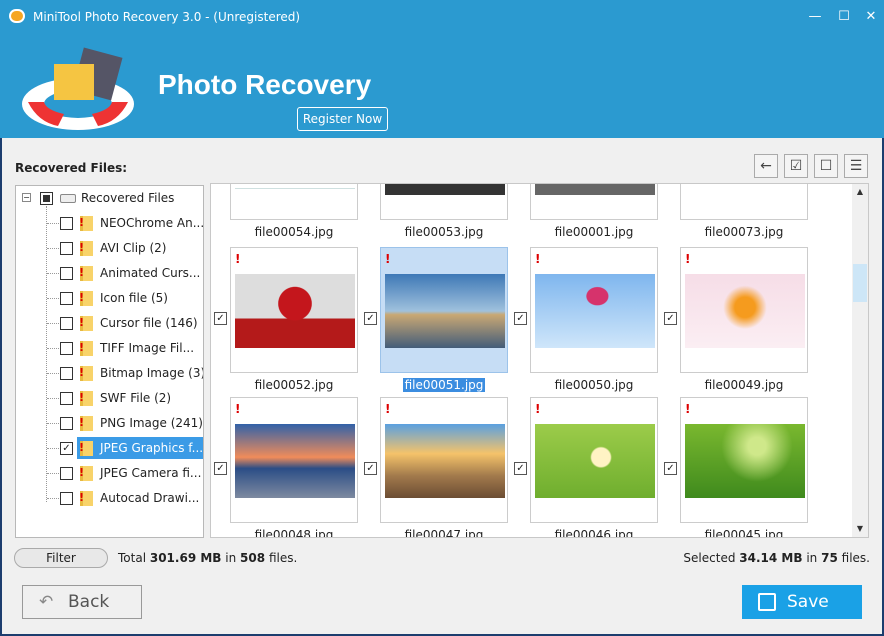  What do you see at coordinates (766, 166) in the screenshot?
I see `back-icon: ←` at bounding box center [766, 166].